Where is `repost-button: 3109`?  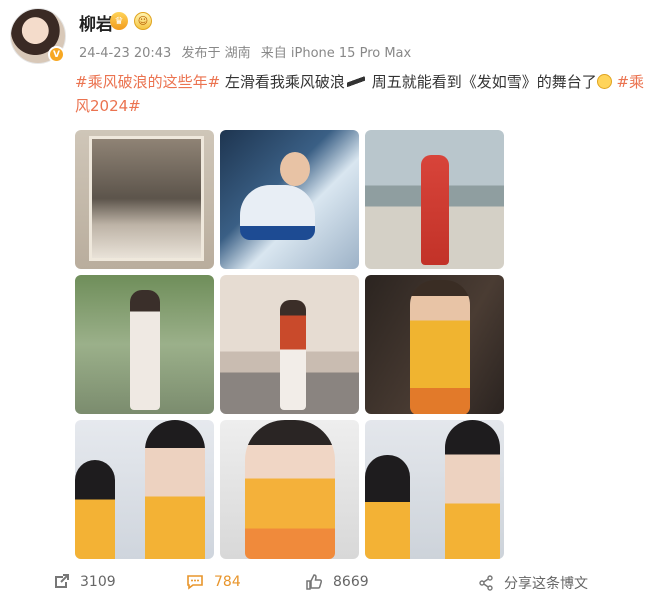 repost-button: 3109 is located at coordinates (84, 582).